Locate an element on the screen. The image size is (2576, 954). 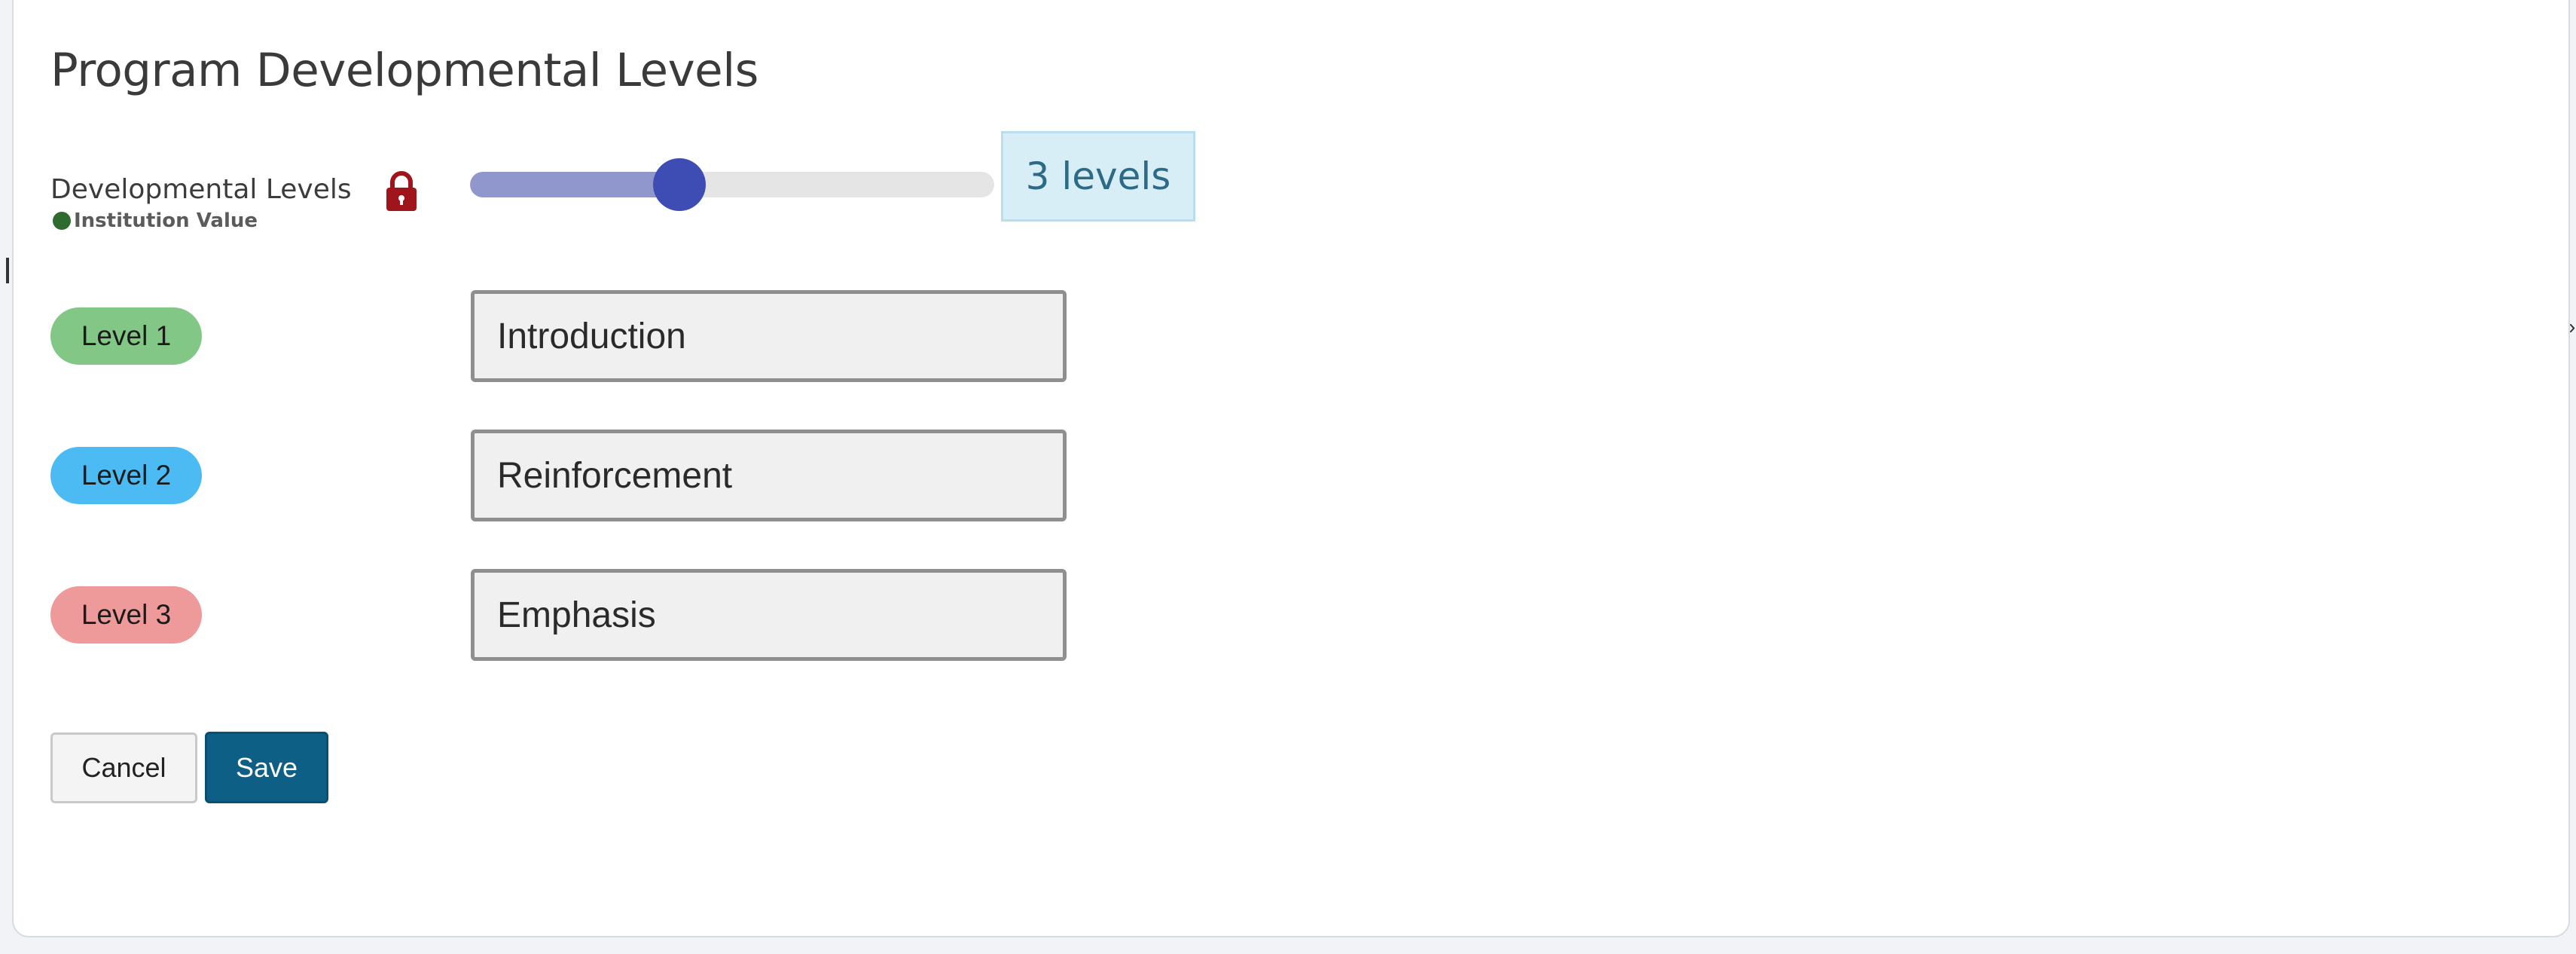
levels-slider-fill is located at coordinates (575, 184).